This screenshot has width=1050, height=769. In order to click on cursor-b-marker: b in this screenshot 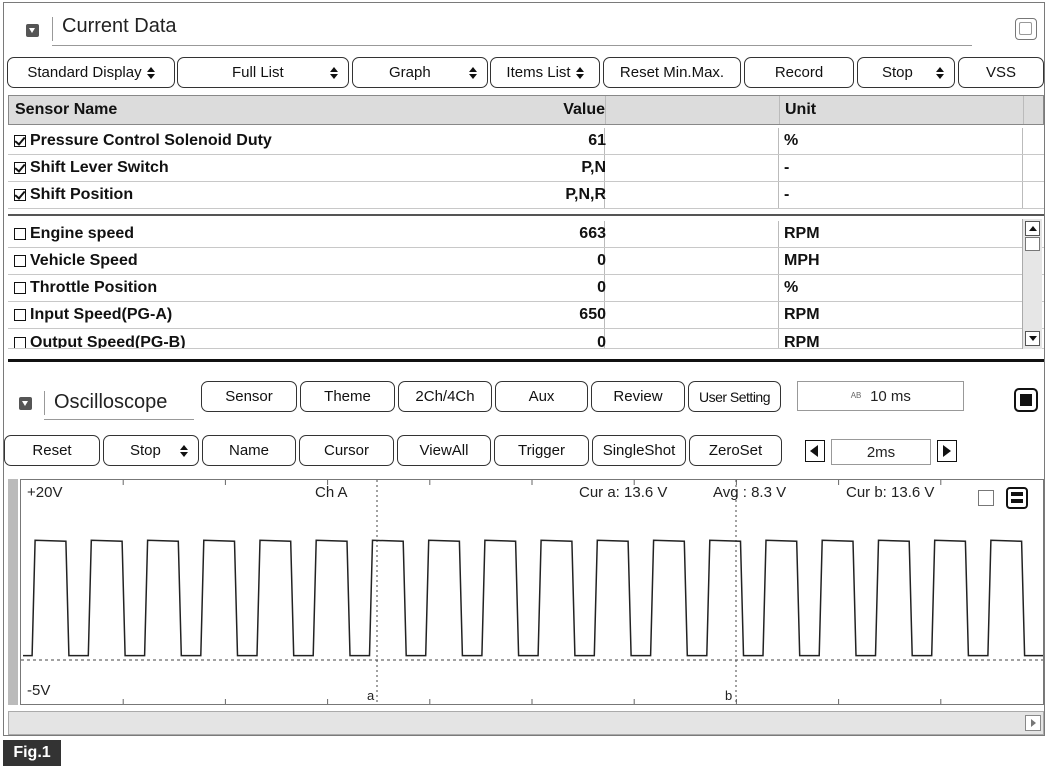, I will do `click(728, 695)`.